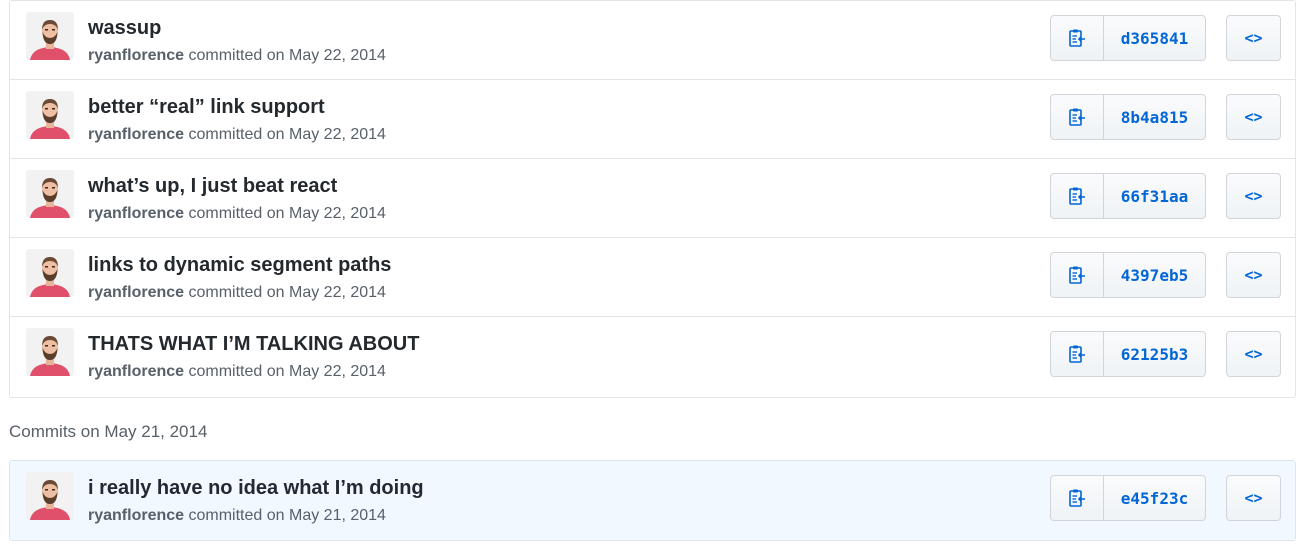 Image resolution: width=1300 pixels, height=551 pixels. What do you see at coordinates (253, 344) in the screenshot?
I see `commit-title-link: THATS WHAT I’M TALKING ABOUT` at bounding box center [253, 344].